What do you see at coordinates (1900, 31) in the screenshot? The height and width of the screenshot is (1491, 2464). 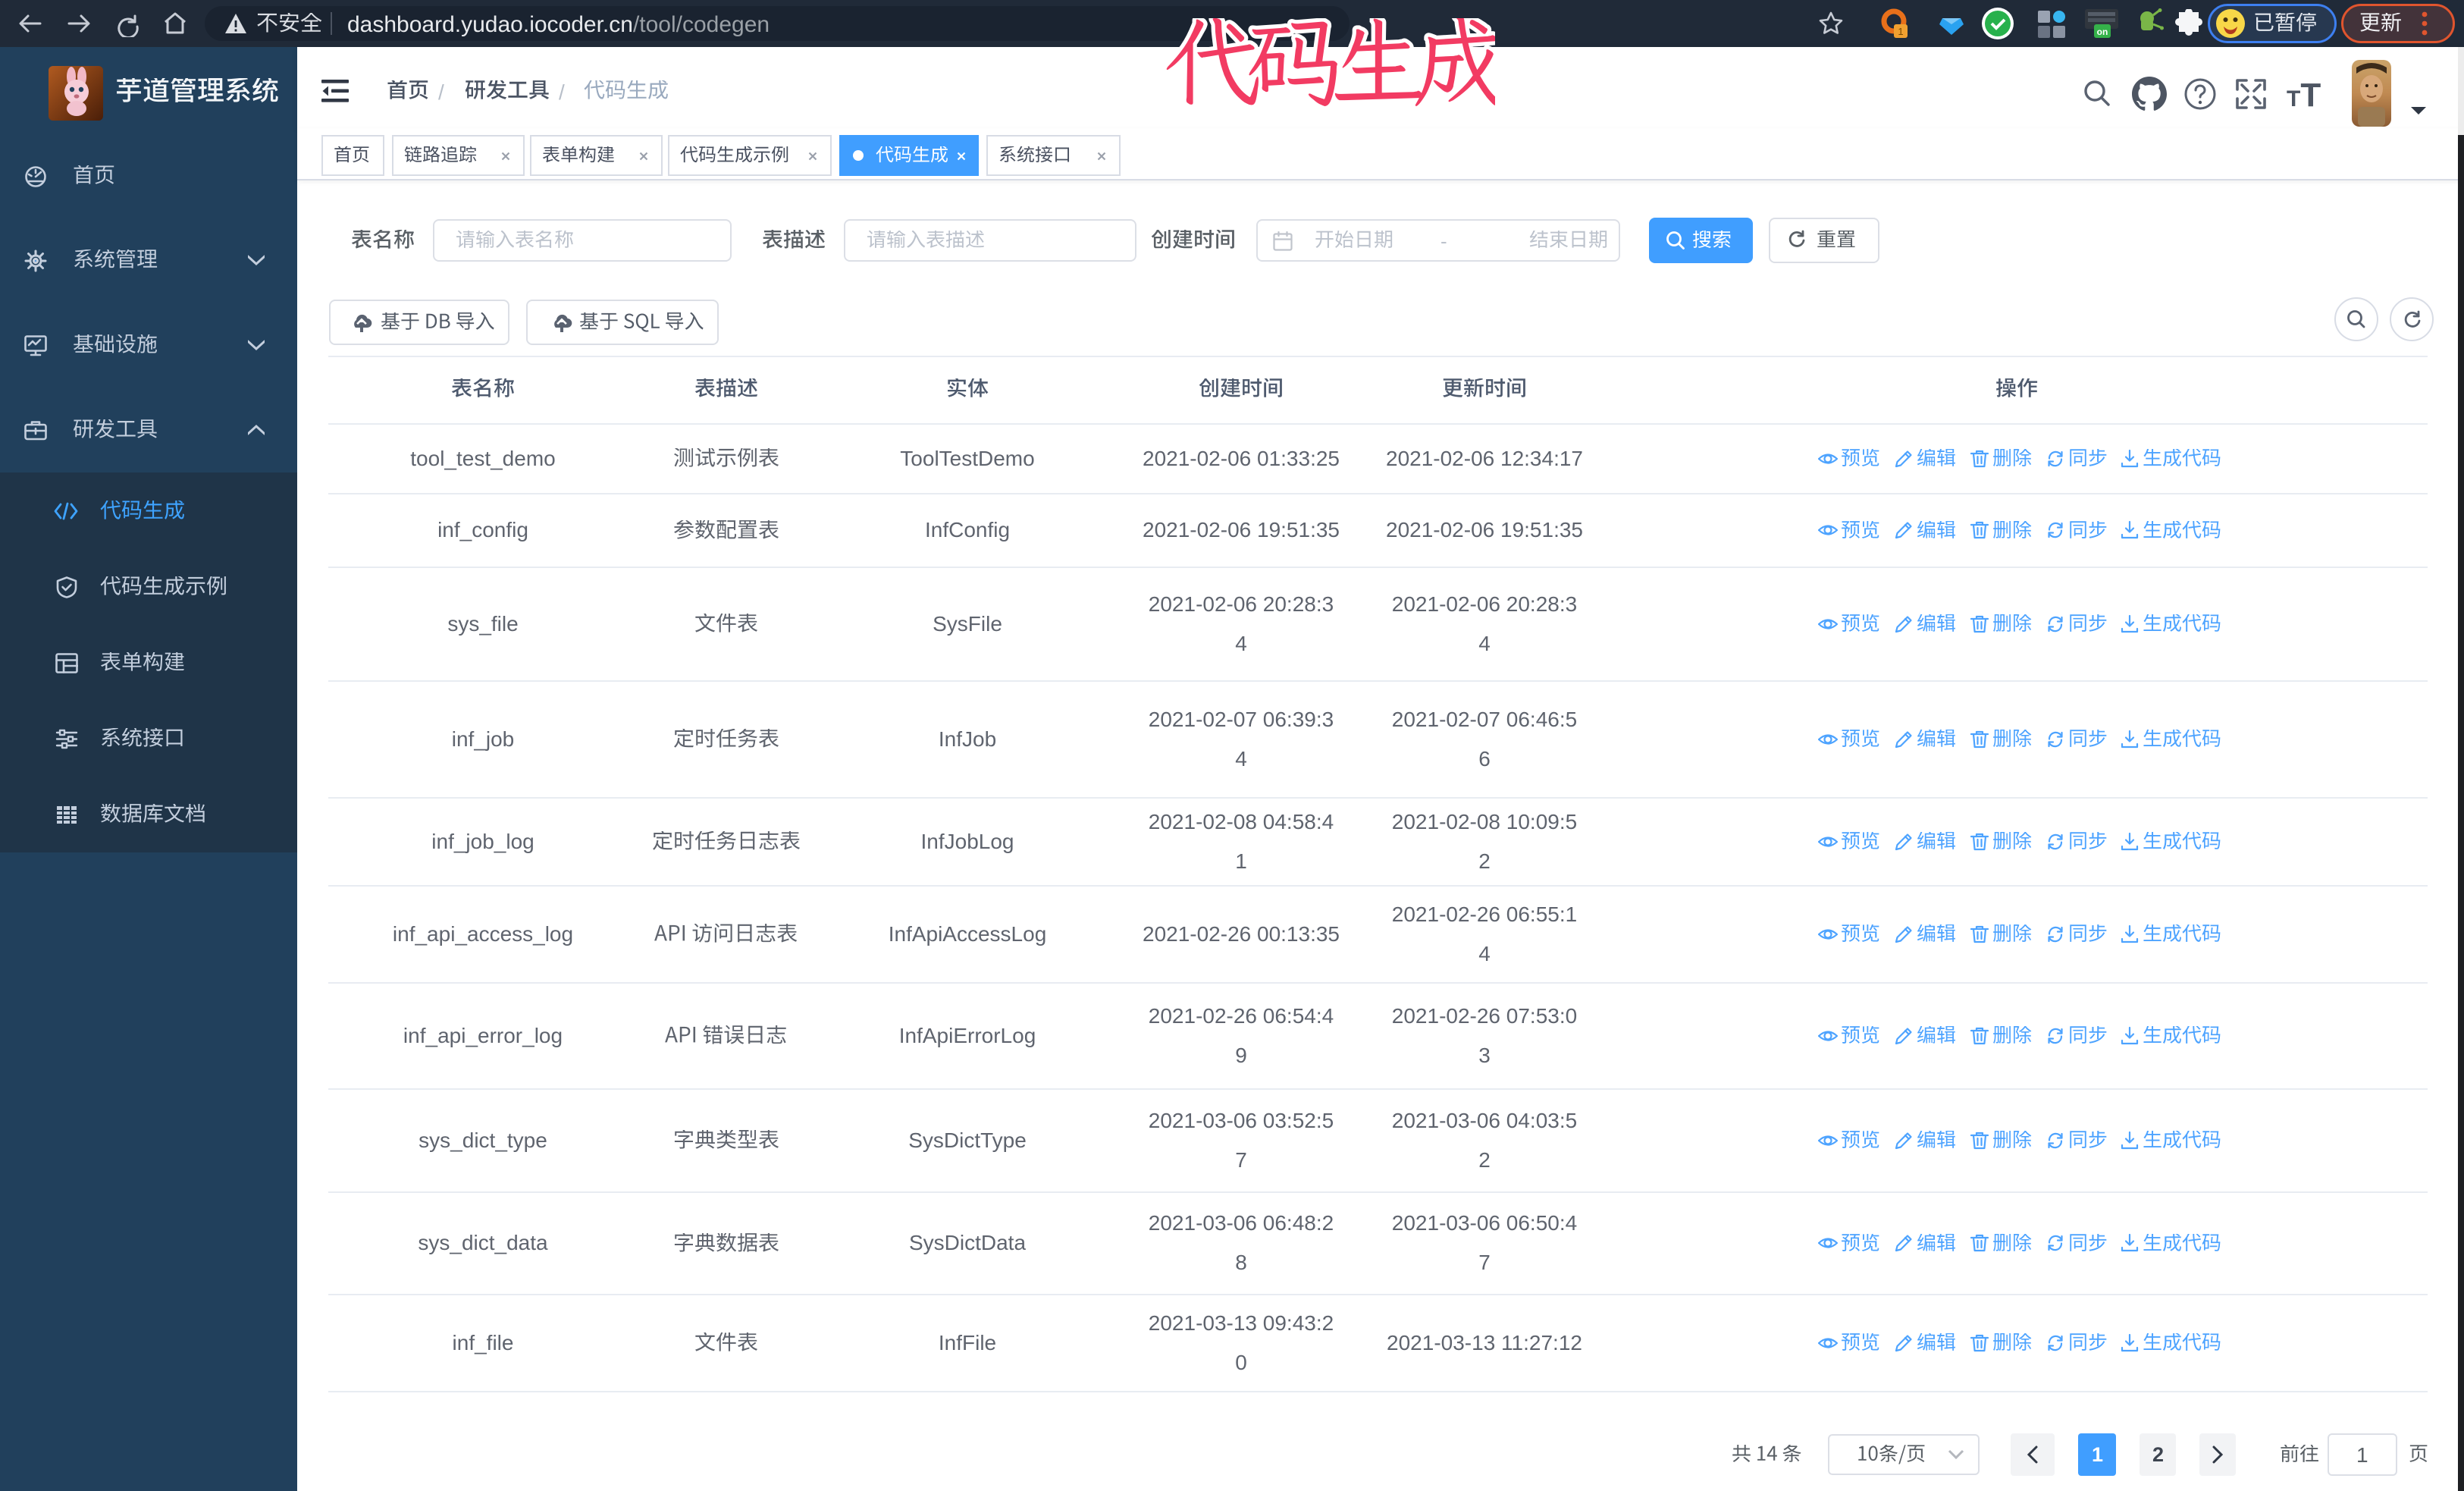 I see `svg-text: 1` at bounding box center [1900, 31].